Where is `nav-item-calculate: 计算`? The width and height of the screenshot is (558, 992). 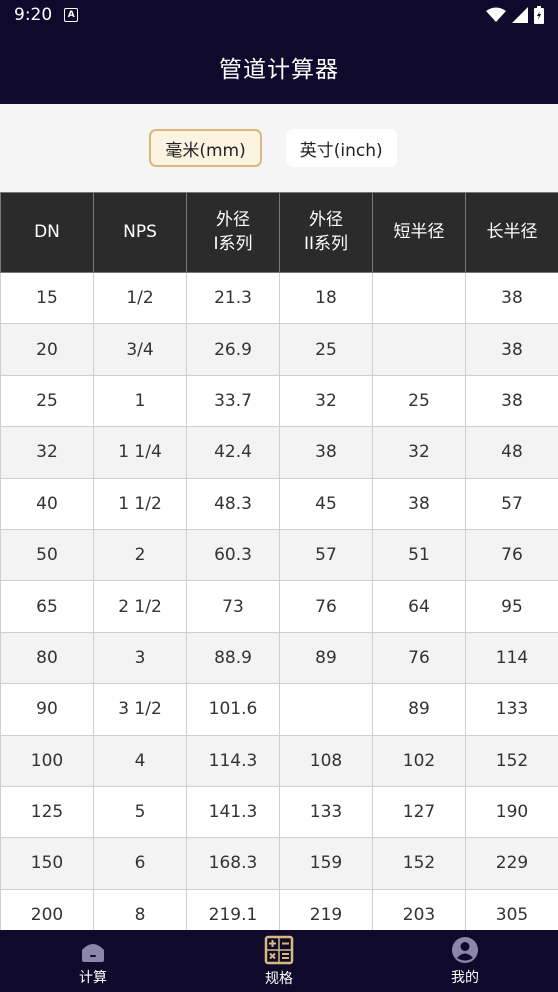
nav-item-calculate: 计算 is located at coordinates (93, 961).